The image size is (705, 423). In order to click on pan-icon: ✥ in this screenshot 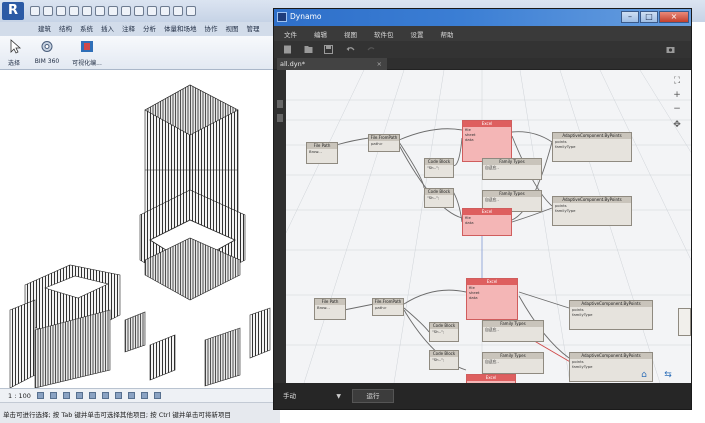, I will do `click(677, 125)`.